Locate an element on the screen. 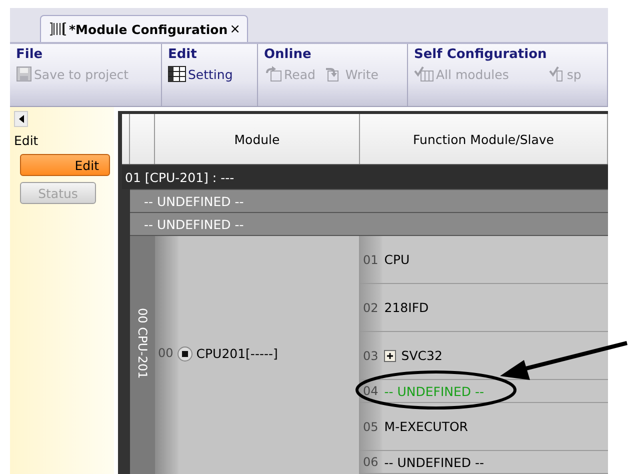 The height and width of the screenshot is (474, 631). function-name: 218IFD is located at coordinates (406, 307).